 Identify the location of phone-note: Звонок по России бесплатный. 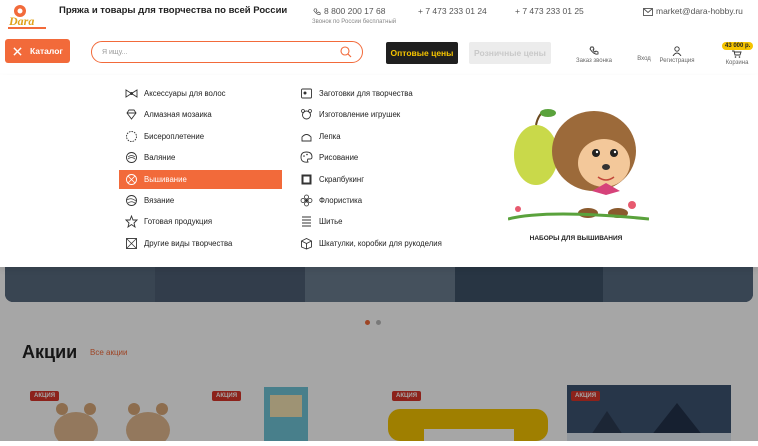
(354, 22).